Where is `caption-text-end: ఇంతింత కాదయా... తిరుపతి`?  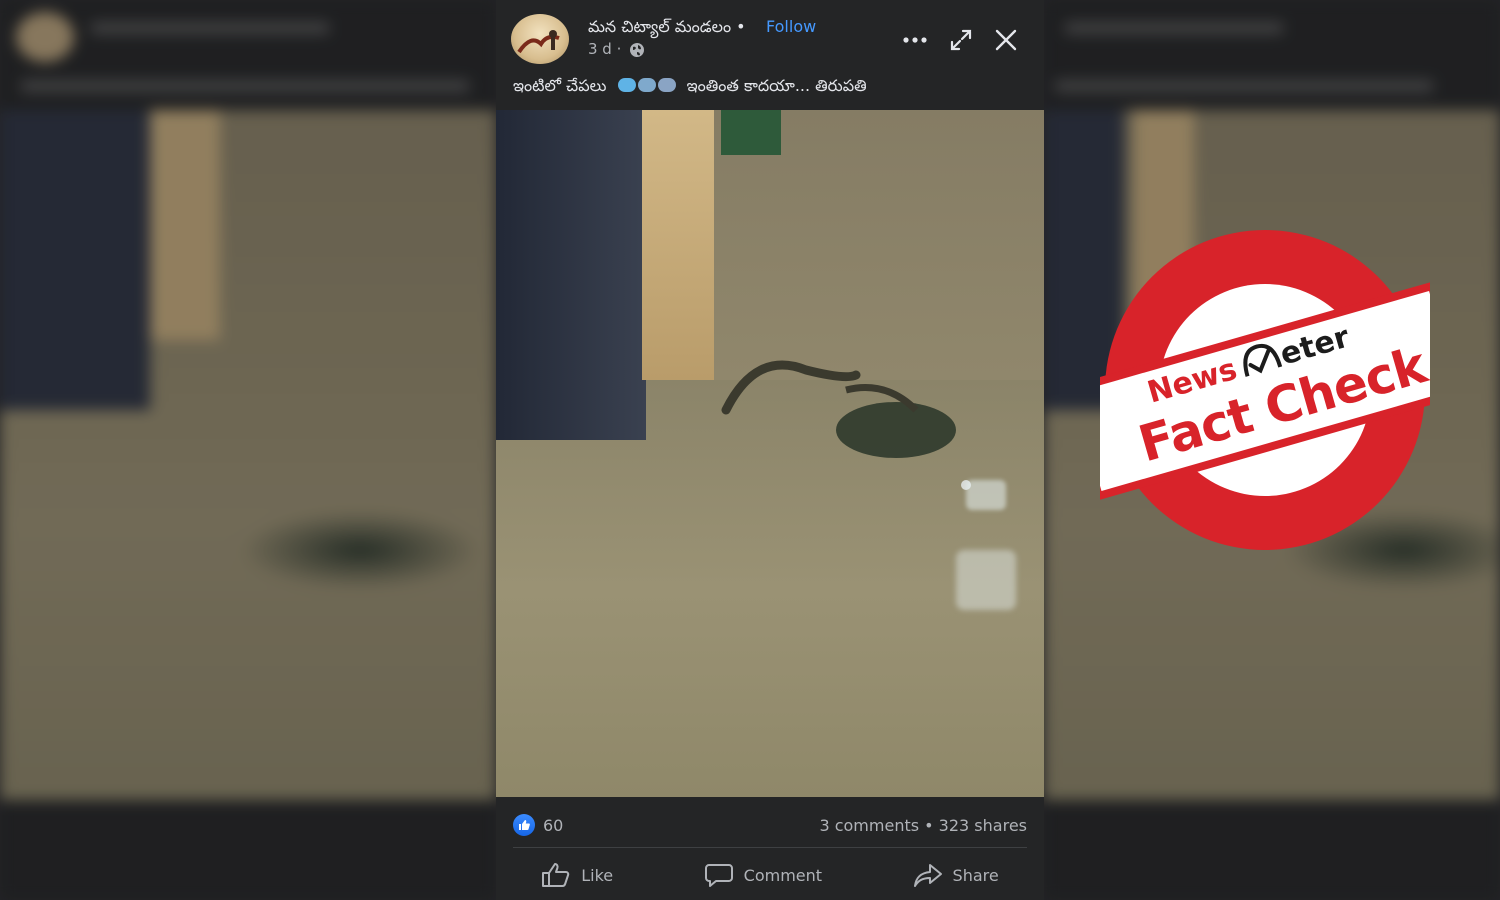 caption-text-end: ఇంతింత కాదయా... తిరుపతి is located at coordinates (776, 85).